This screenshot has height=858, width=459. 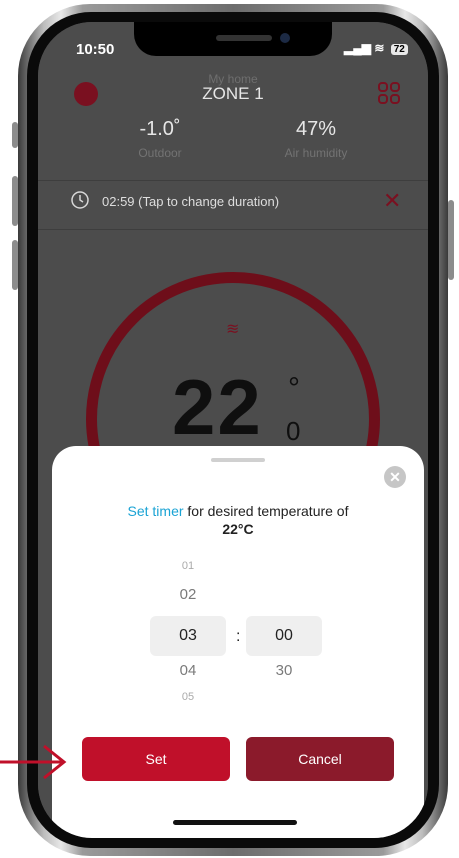 What do you see at coordinates (266, 511) in the screenshot?
I see `prompt-text: for desired temperature of` at bounding box center [266, 511].